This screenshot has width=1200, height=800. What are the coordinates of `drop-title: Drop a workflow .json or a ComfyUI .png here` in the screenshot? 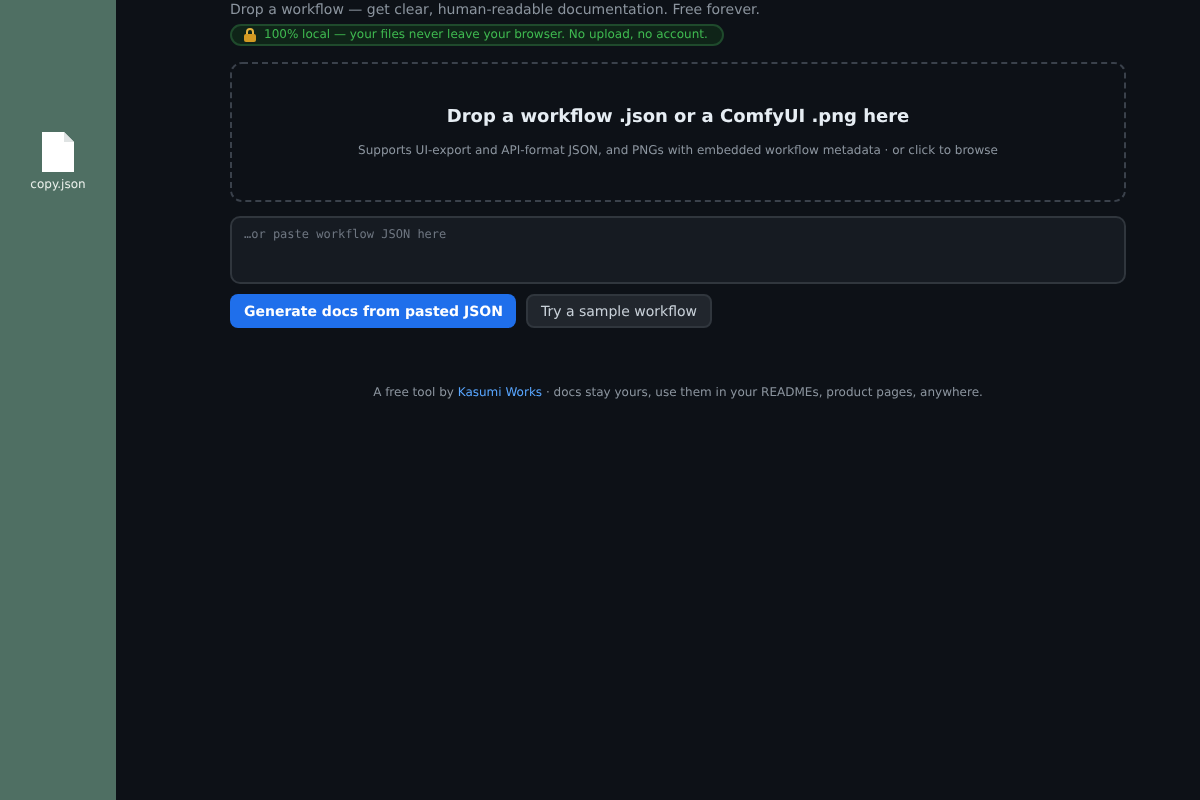 It's located at (678, 117).